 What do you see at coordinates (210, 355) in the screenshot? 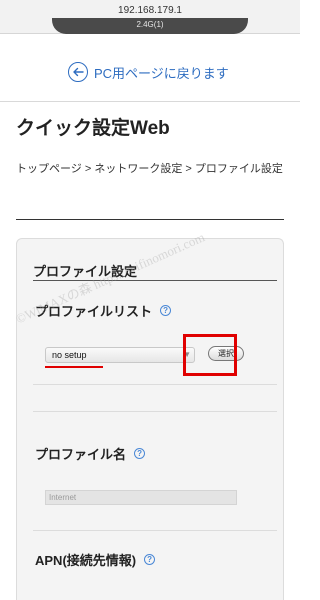
I see `highlight-box` at bounding box center [210, 355].